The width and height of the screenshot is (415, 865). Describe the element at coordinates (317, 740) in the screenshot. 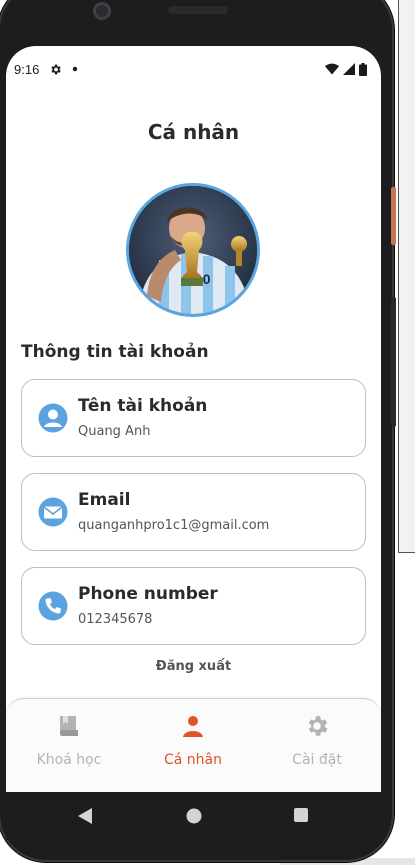

I see `nav-item-settings: Cài đặt` at that location.